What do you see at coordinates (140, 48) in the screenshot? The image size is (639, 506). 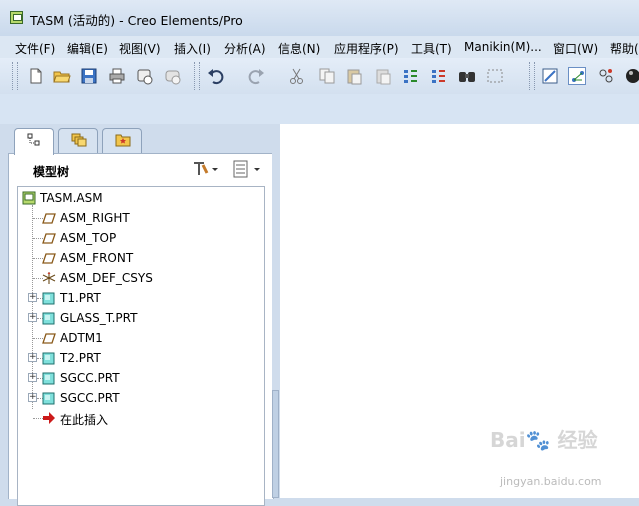 I see `menu-view: 视图(V)` at bounding box center [140, 48].